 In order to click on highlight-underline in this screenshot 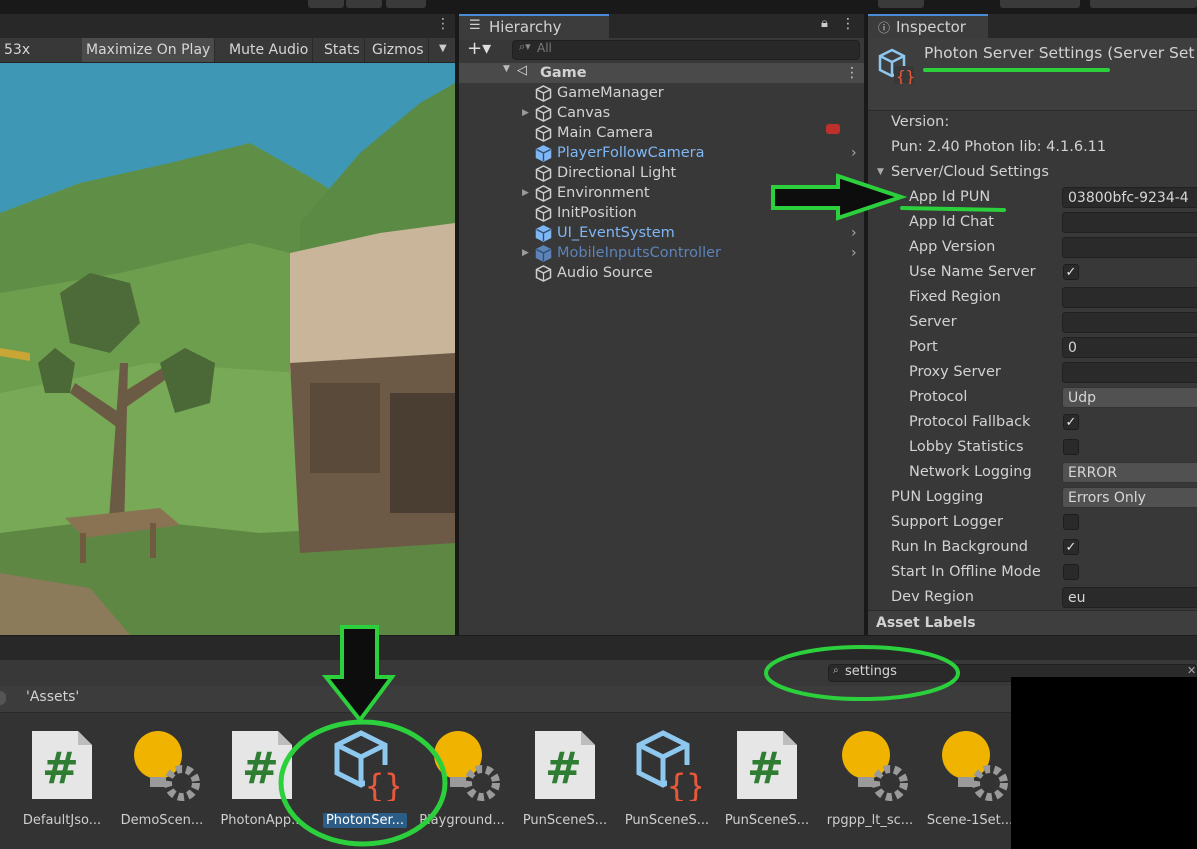, I will do `click(953, 209)`.